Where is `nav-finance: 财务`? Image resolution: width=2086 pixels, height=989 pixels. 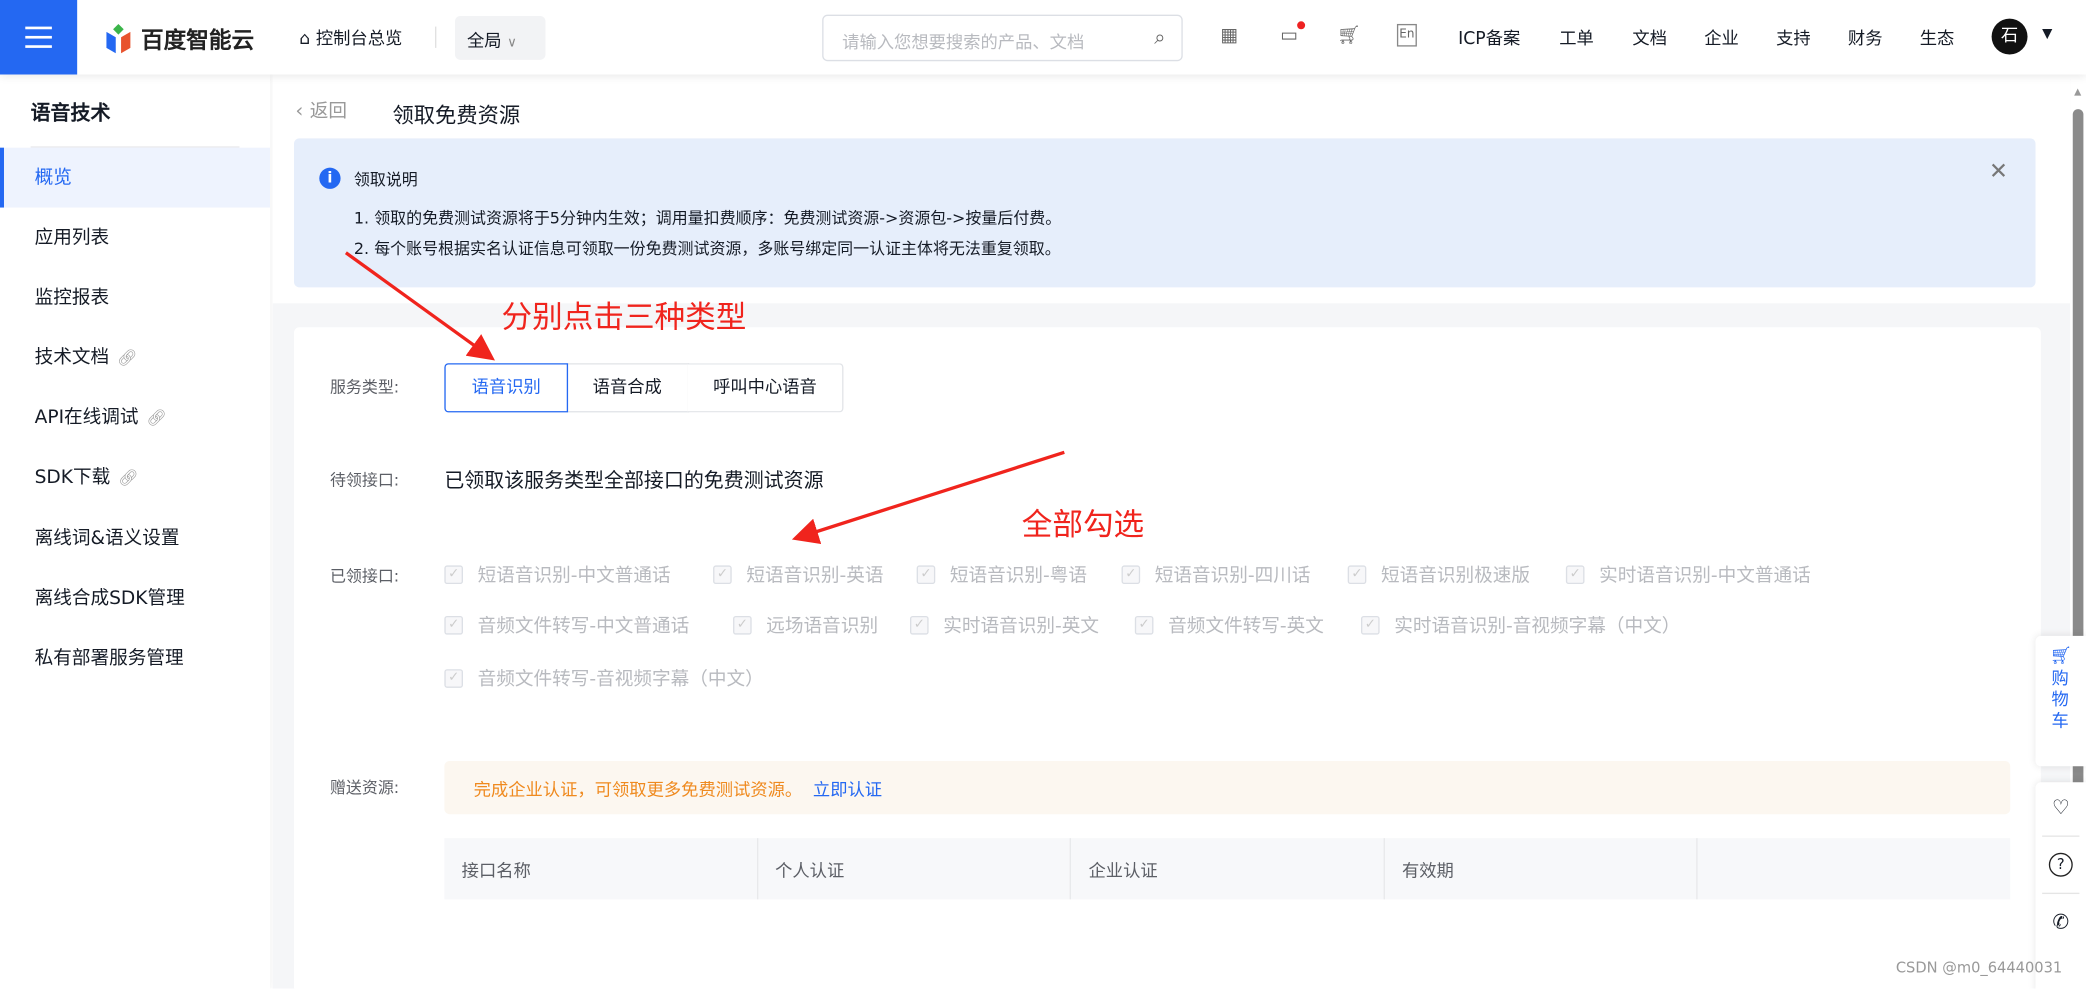 nav-finance: 财务 is located at coordinates (1865, 36).